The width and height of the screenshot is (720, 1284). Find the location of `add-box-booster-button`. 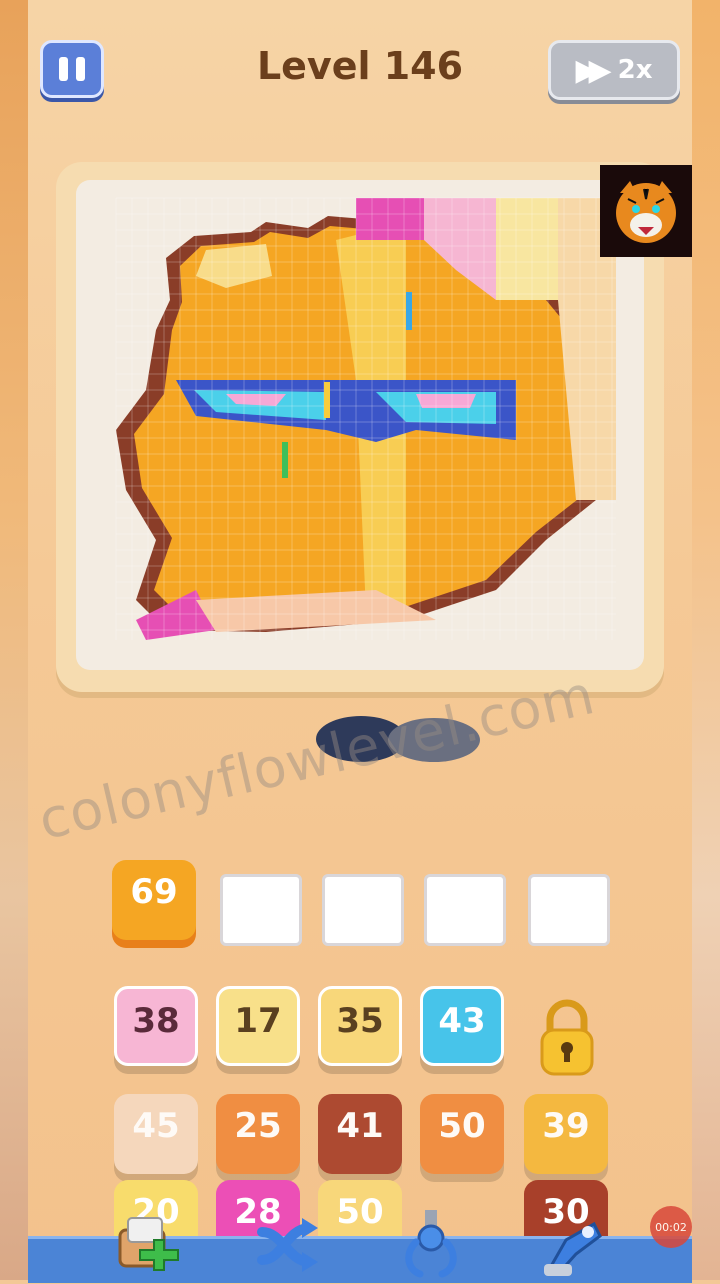

add-box-booster-button is located at coordinates (145, 1245).